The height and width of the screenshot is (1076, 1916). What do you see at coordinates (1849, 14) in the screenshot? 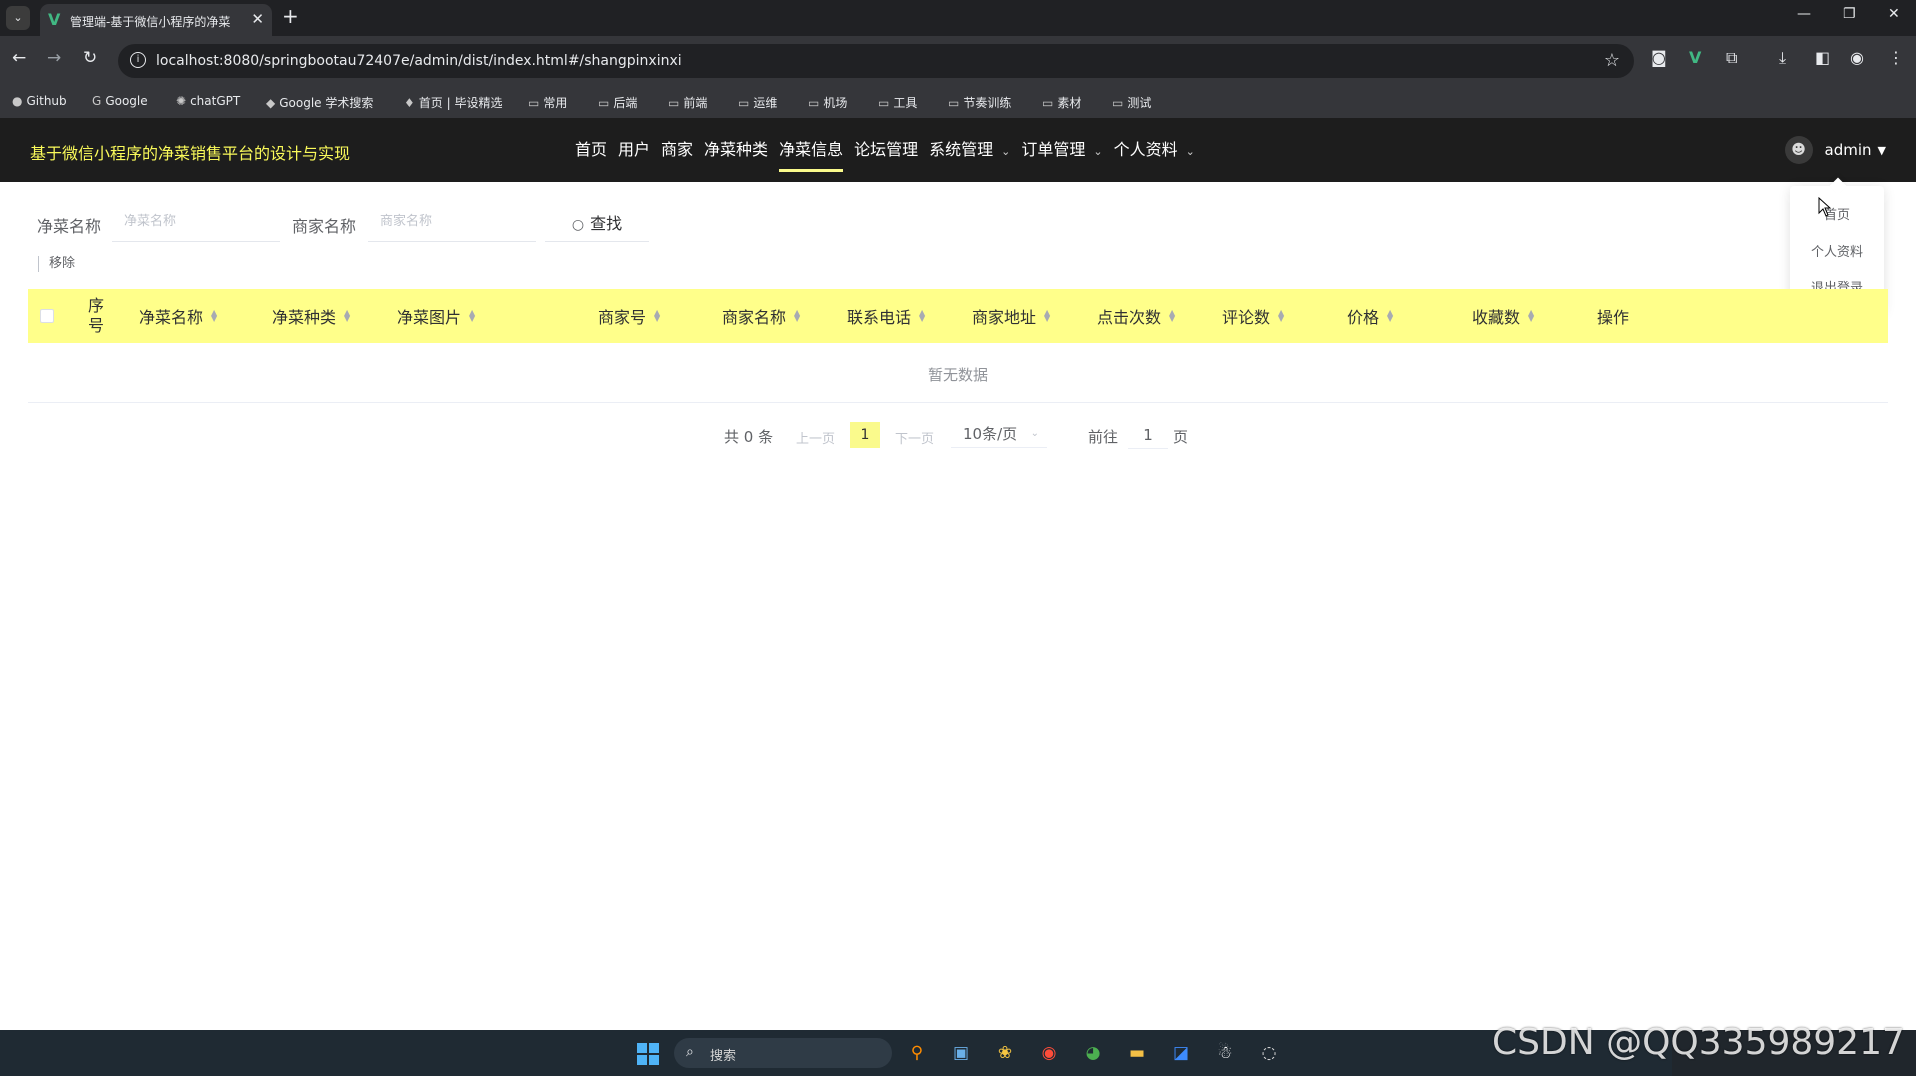
I see `restore-icon: ❐` at bounding box center [1849, 14].